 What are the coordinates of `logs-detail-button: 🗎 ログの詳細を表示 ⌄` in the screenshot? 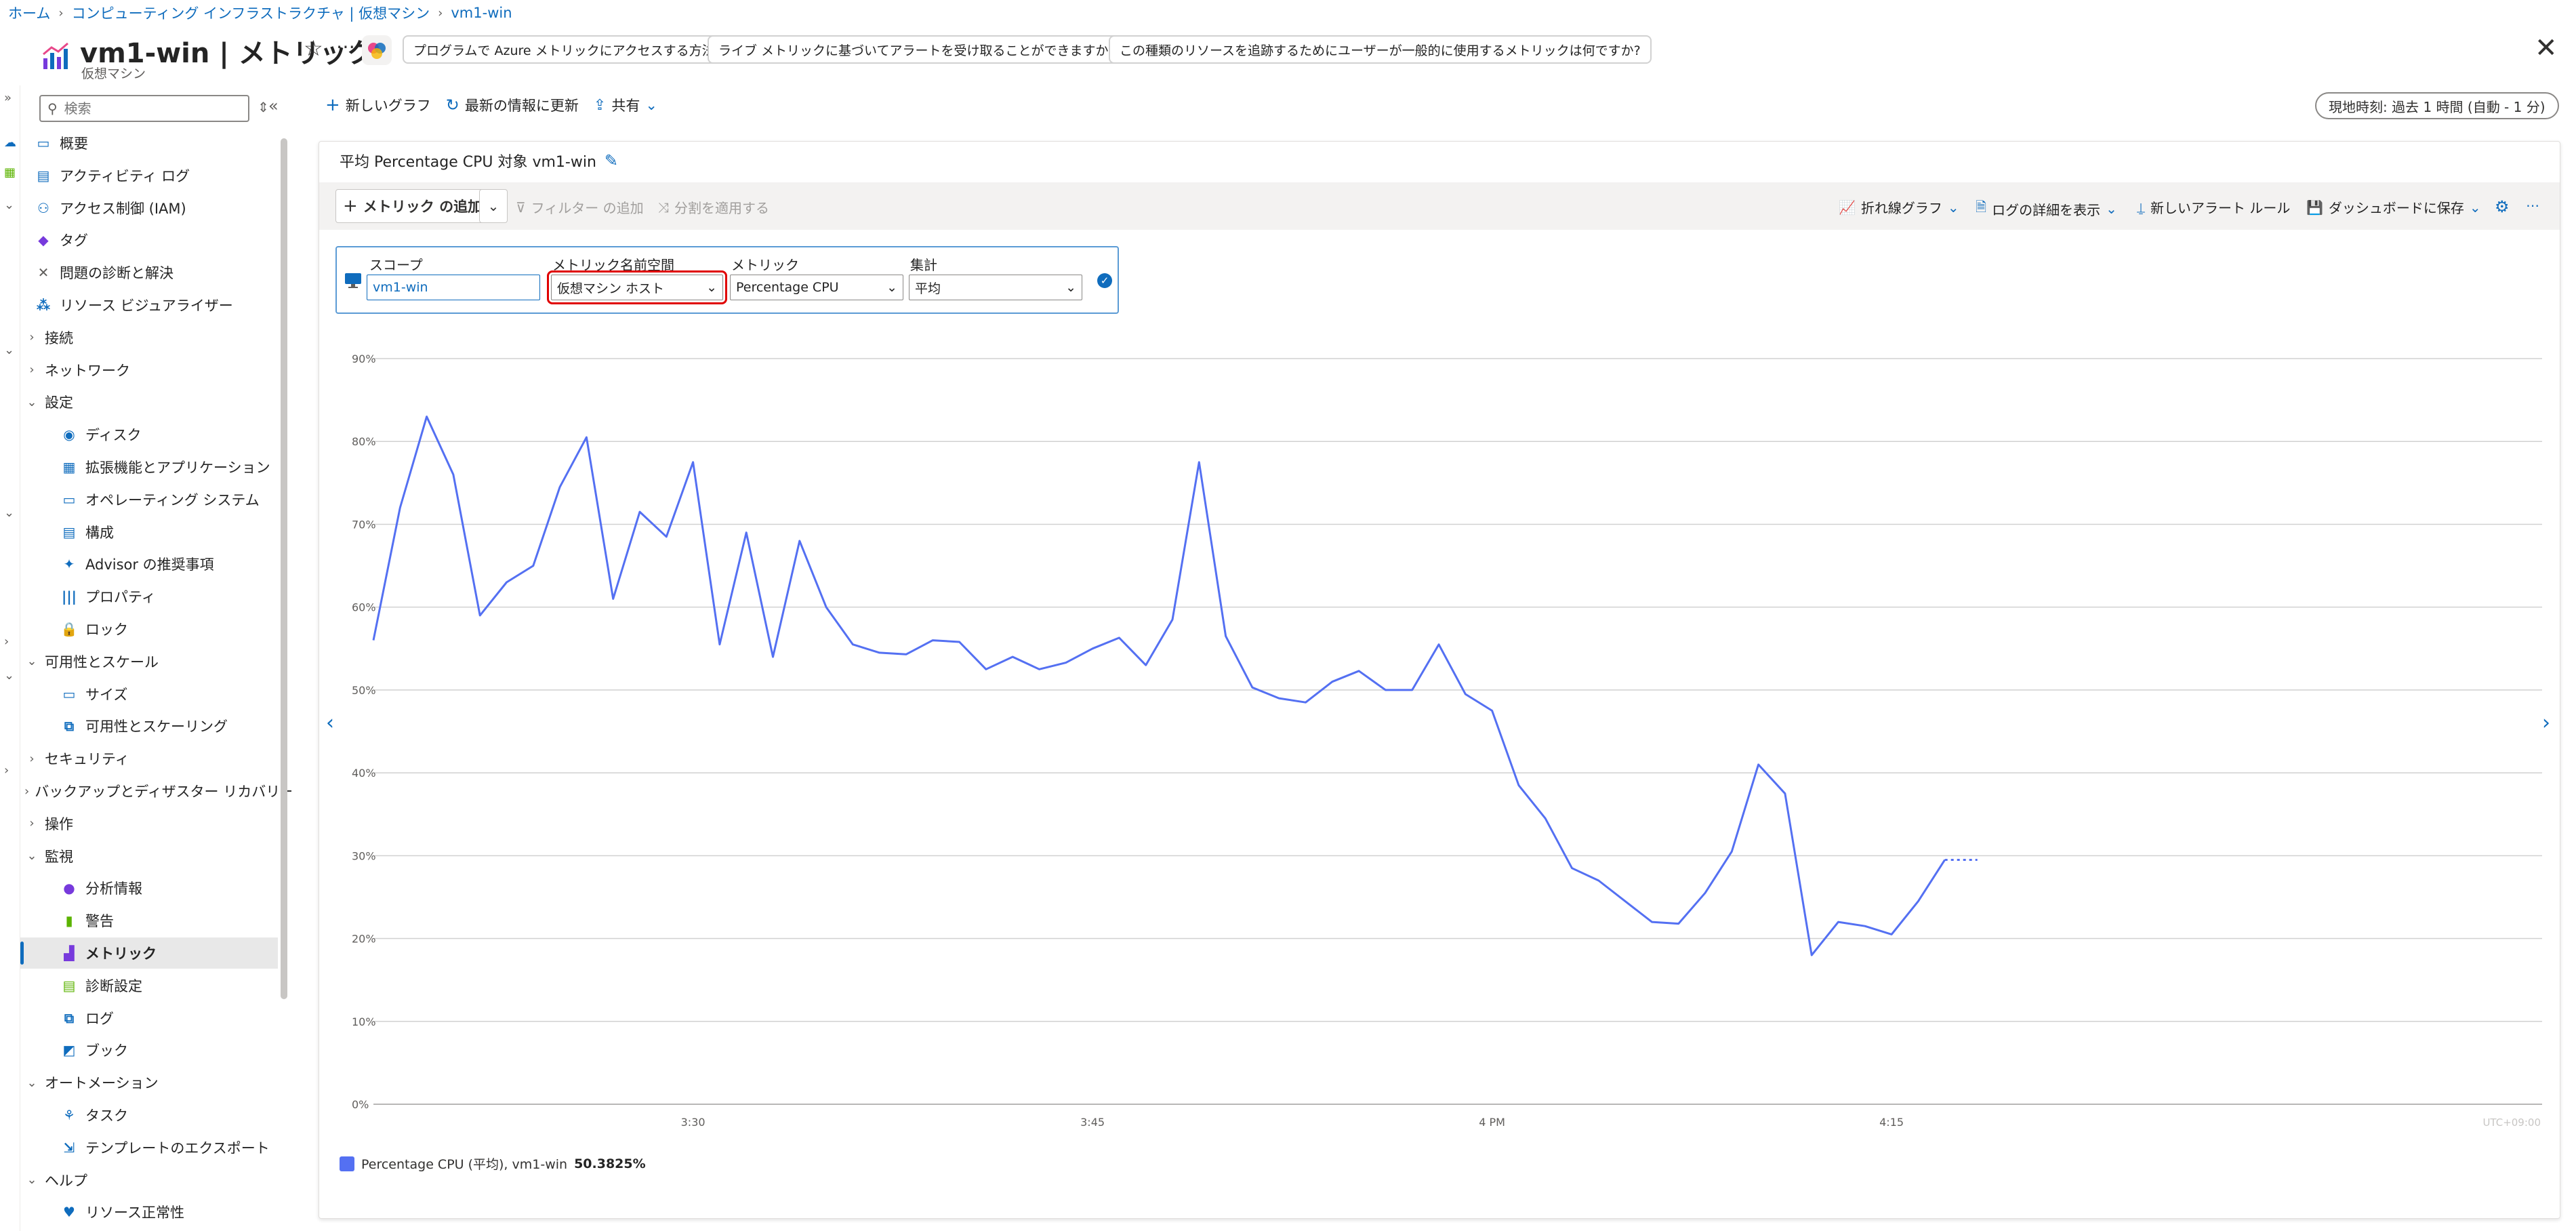 It's located at (2046, 208).